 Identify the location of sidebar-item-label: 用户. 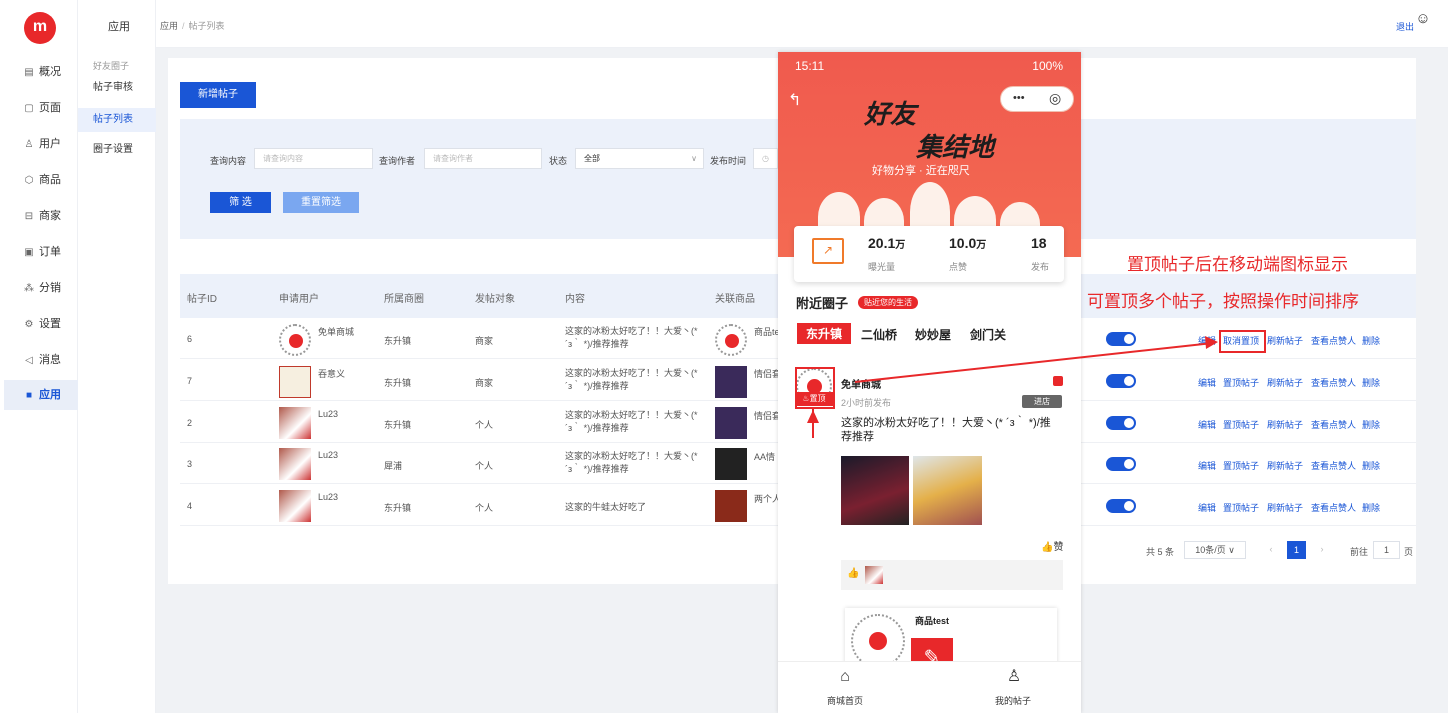
(50, 144).